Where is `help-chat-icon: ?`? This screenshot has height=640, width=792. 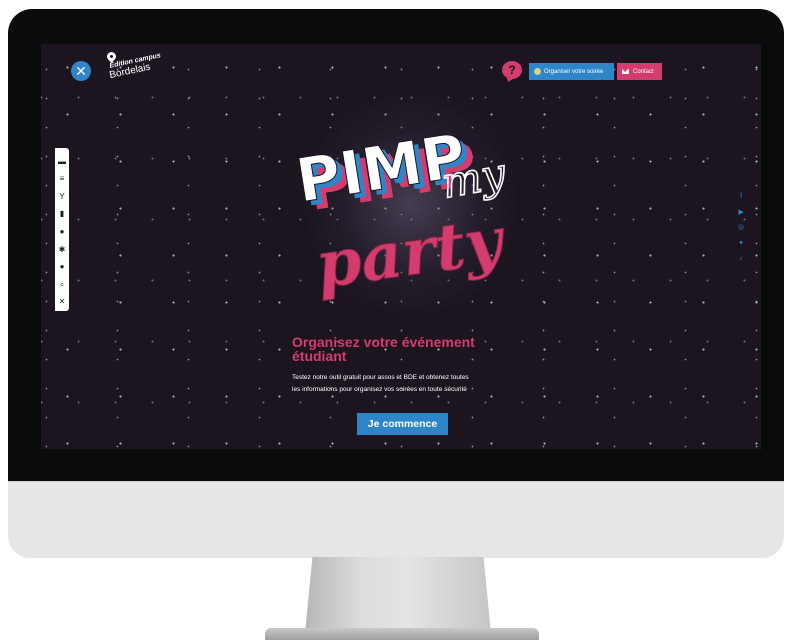
help-chat-icon: ? is located at coordinates (512, 70).